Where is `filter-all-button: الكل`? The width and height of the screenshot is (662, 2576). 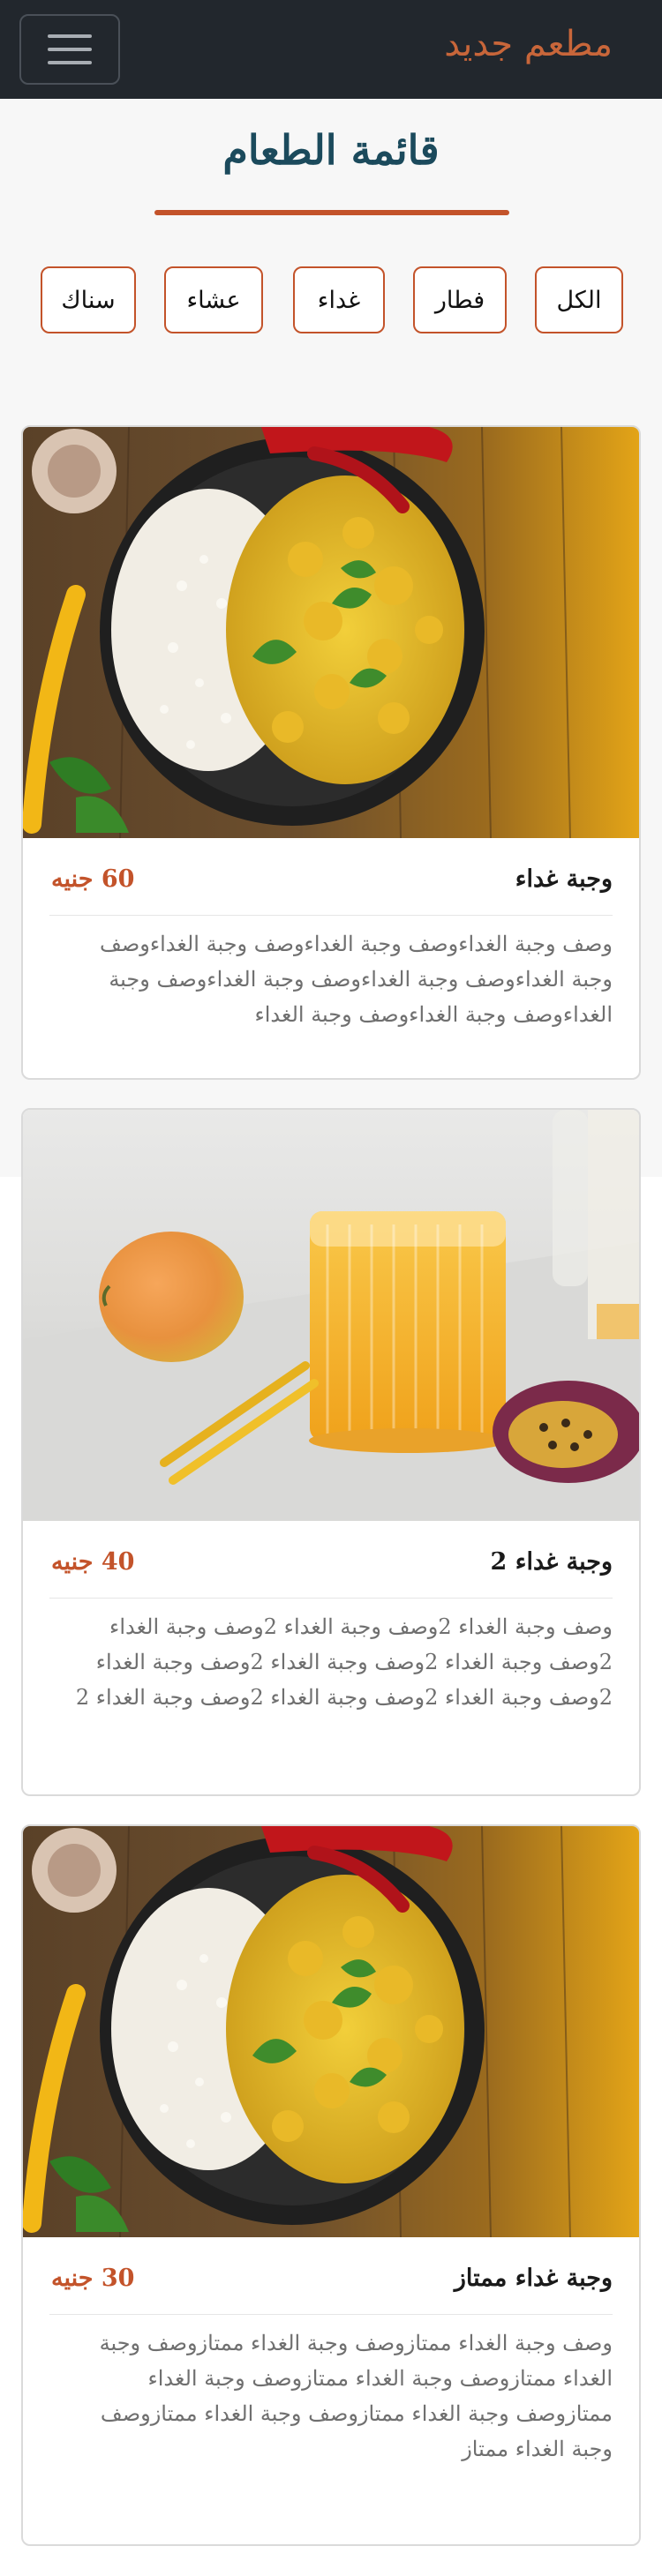 filter-all-button: الكل is located at coordinates (579, 300).